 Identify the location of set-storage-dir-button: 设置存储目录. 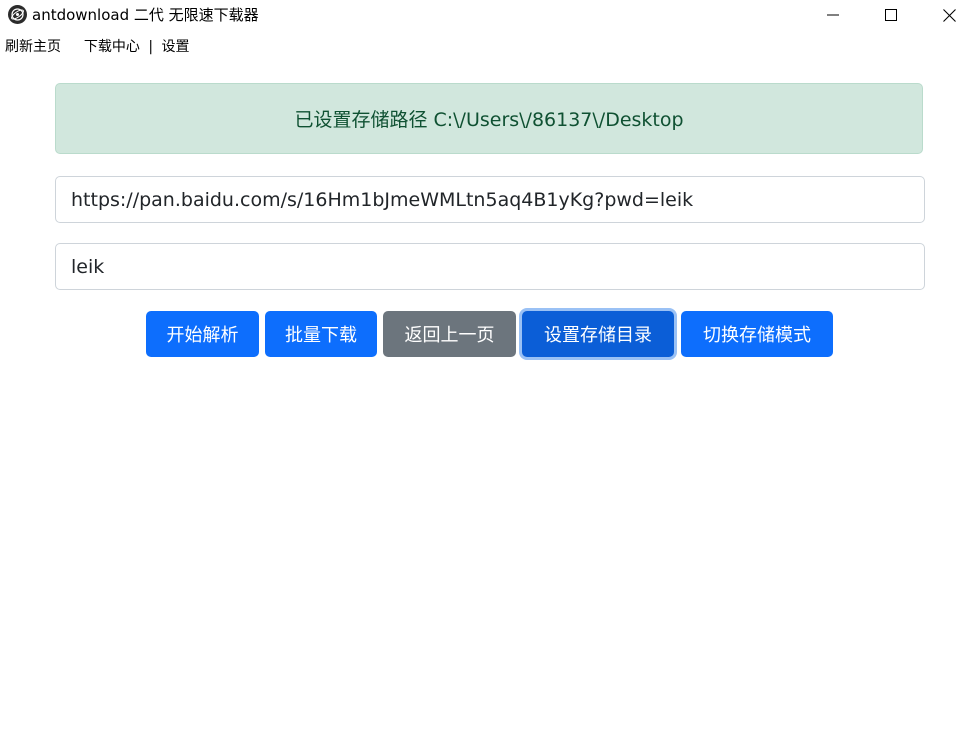
(598, 334).